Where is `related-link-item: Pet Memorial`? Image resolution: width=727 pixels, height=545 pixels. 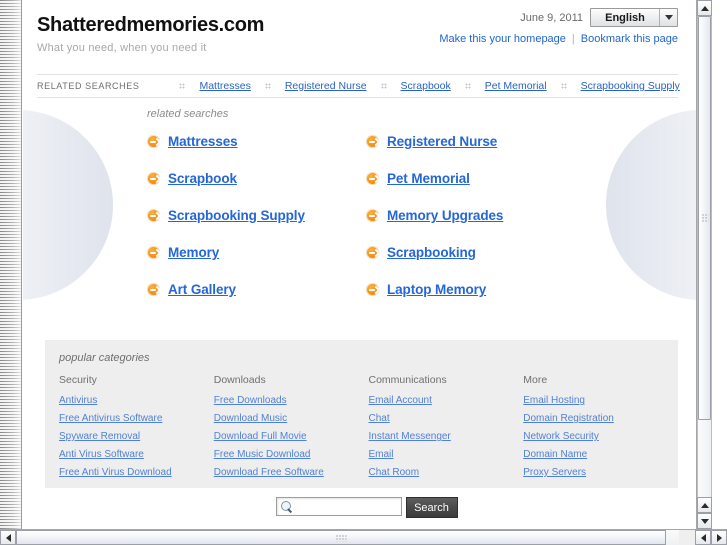
related-link-item: Pet Memorial is located at coordinates (531, 178).